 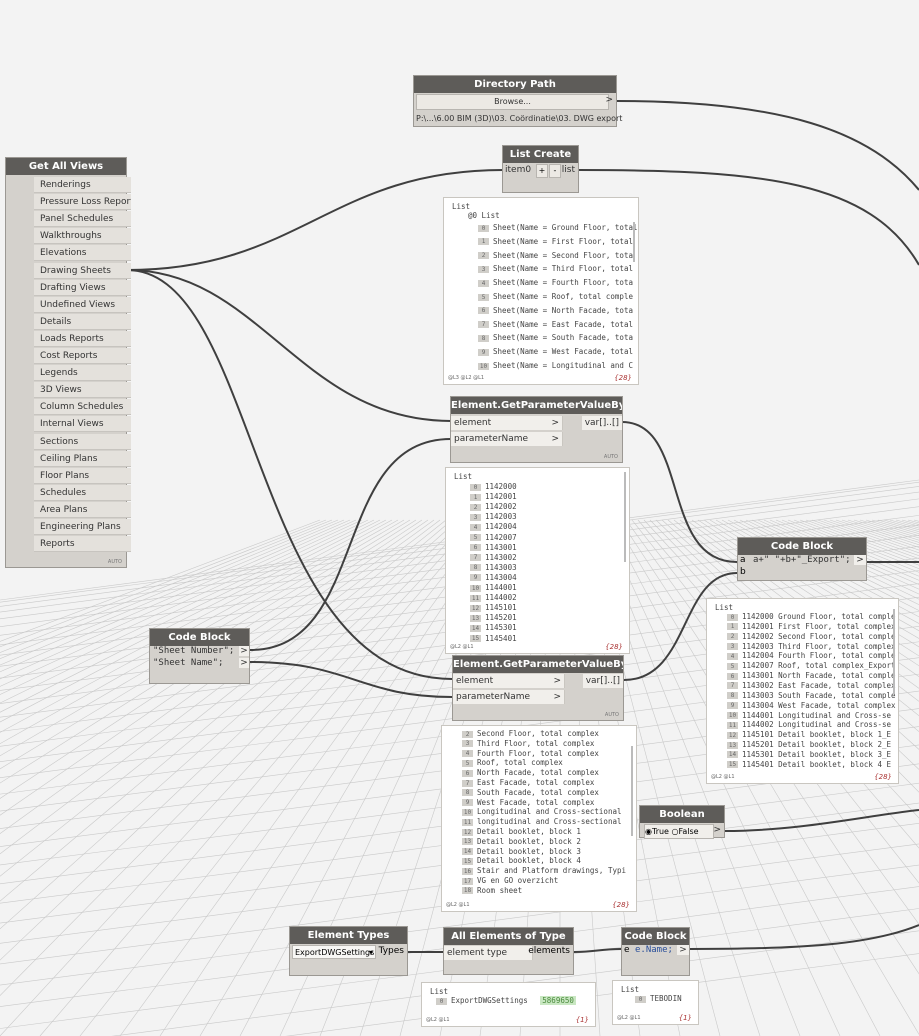 What do you see at coordinates (683, 950) in the screenshot?
I see `code-block-name-output: >` at bounding box center [683, 950].